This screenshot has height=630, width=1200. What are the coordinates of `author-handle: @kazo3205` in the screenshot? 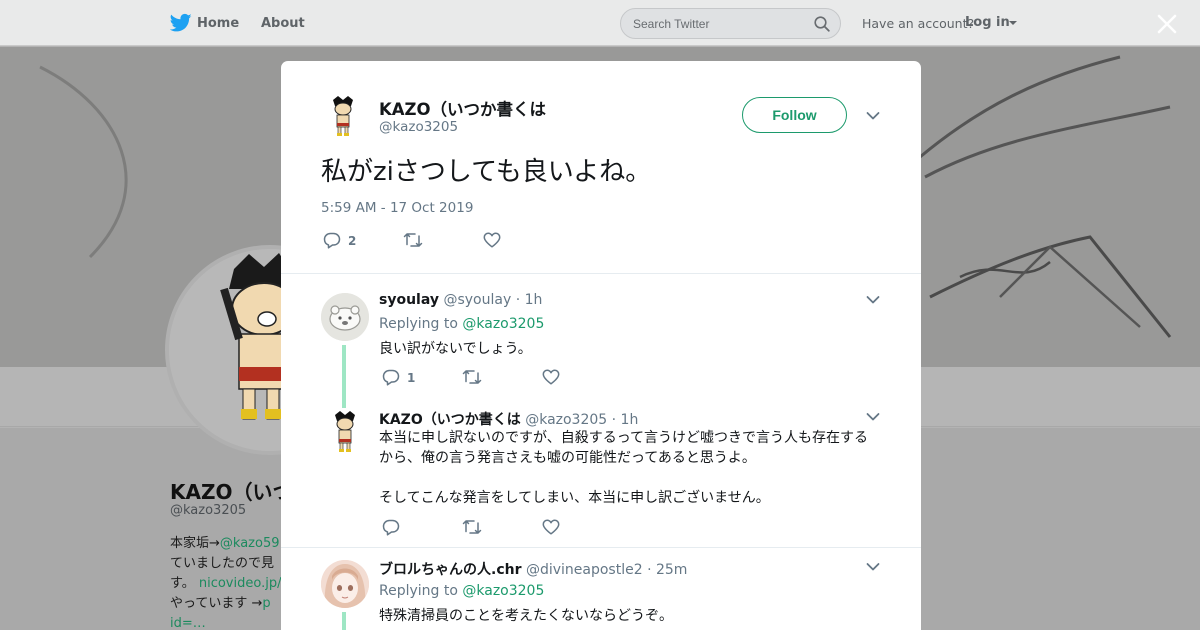 It's located at (418, 127).